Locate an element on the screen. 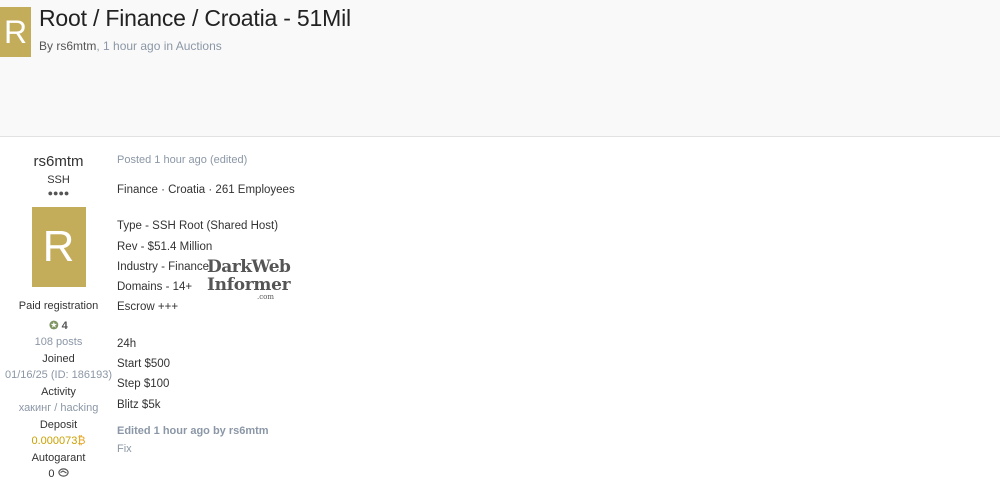  post-meta: Posted 1 hour ago (edited) is located at coordinates (182, 160).